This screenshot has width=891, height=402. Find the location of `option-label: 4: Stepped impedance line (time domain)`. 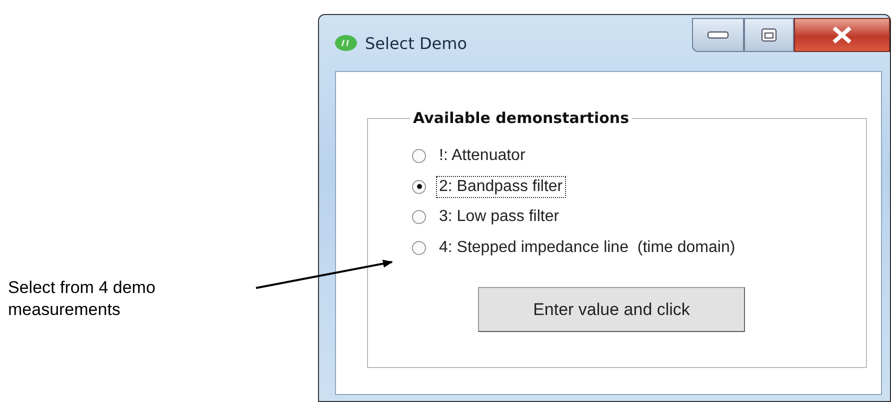

option-label: 4: Stepped impedance line (time domain) is located at coordinates (587, 247).